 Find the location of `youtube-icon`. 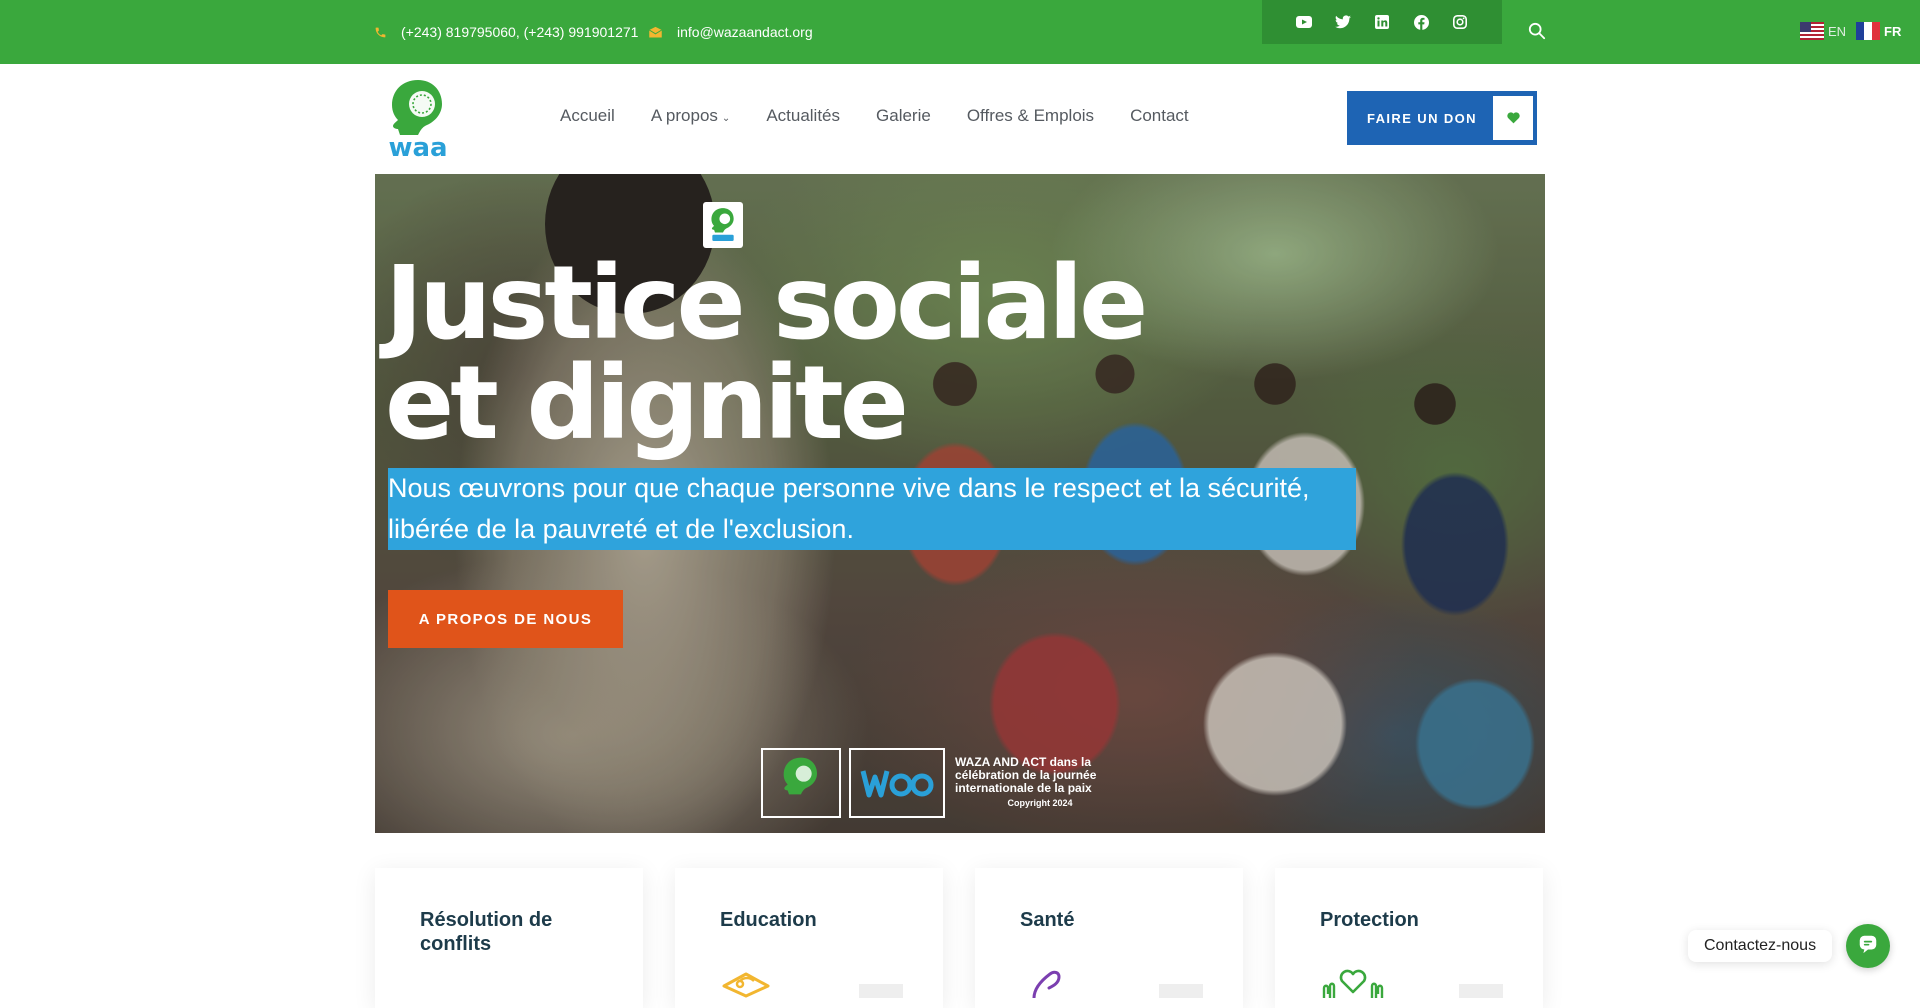

youtube-icon is located at coordinates (1304, 22).